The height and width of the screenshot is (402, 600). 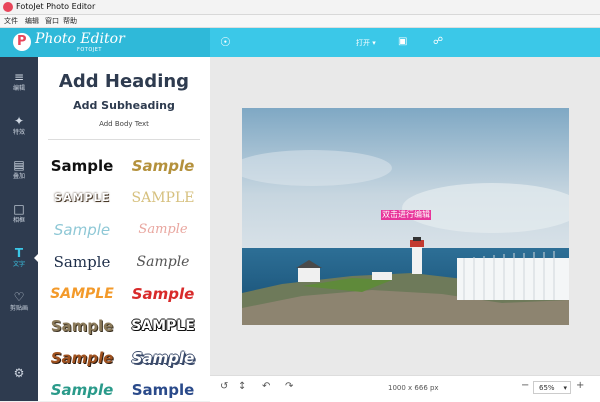 I want to click on overlay-icon: ▤, so click(x=19, y=165).